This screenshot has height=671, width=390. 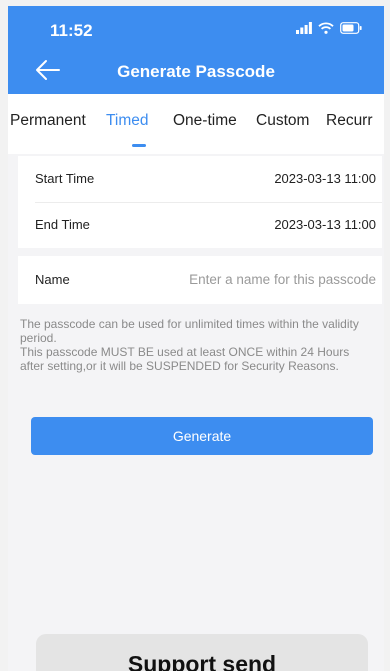 What do you see at coordinates (325, 224) in the screenshot?
I see `end-time-value: 2023-03-13 11:00` at bounding box center [325, 224].